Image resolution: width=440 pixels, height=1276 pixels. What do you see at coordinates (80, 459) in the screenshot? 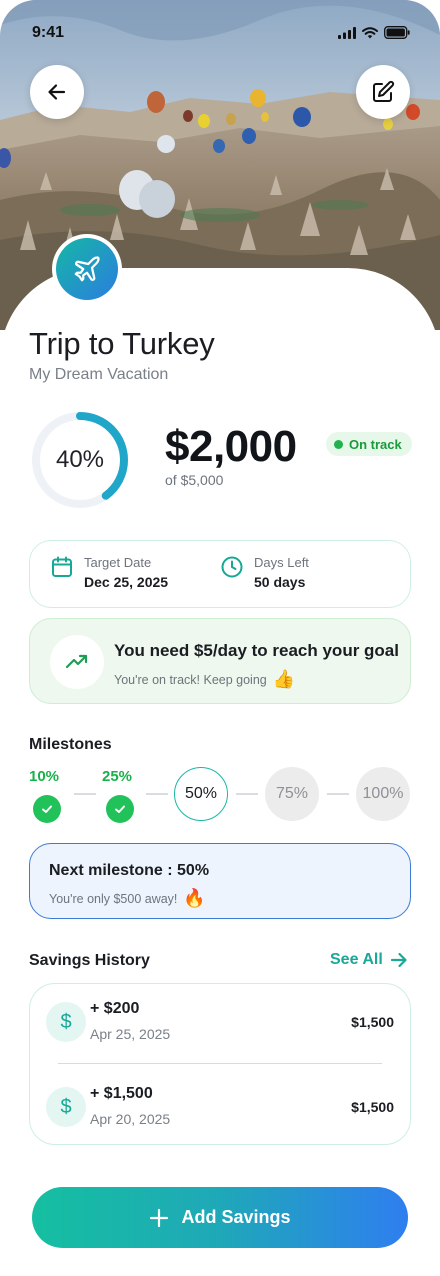
I see `progress-percent: 40%` at bounding box center [80, 459].